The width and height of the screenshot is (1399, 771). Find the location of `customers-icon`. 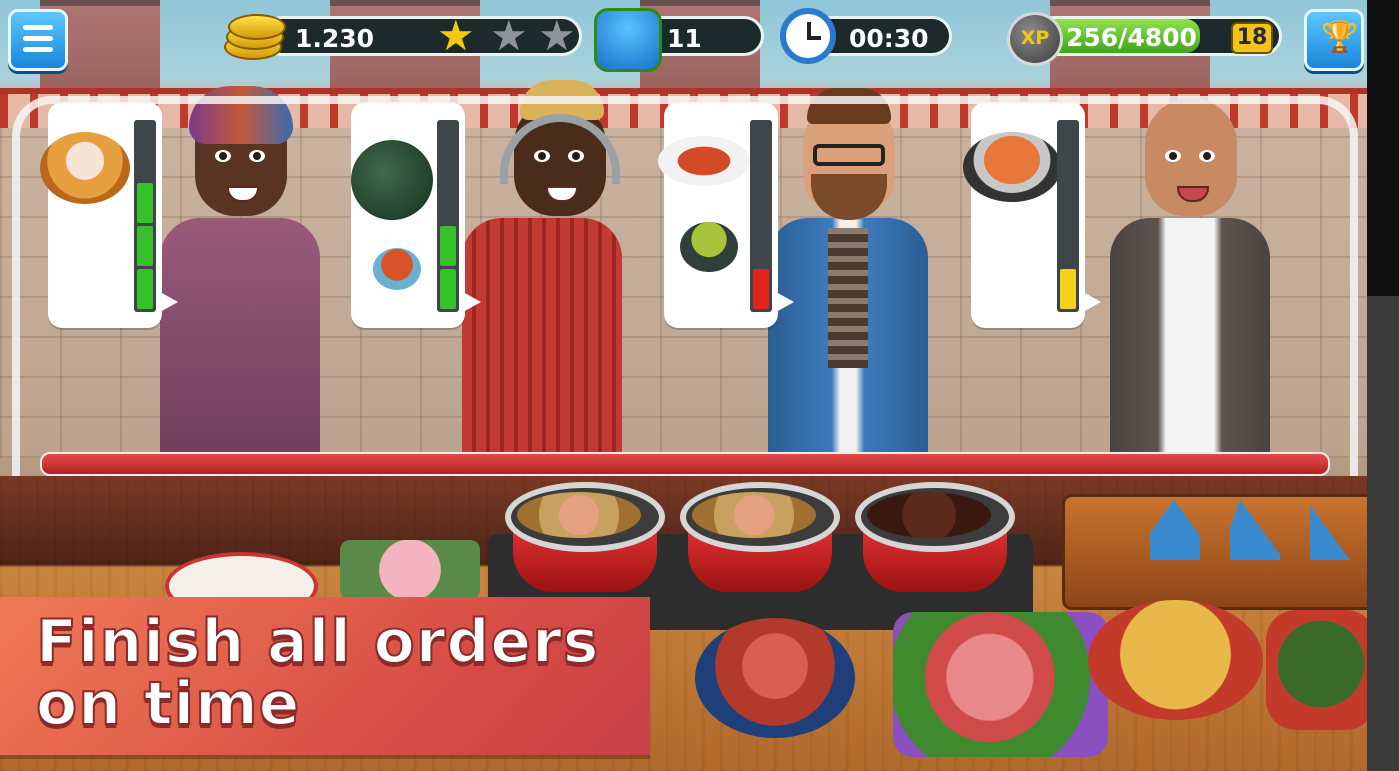

customers-icon is located at coordinates (628, 40).